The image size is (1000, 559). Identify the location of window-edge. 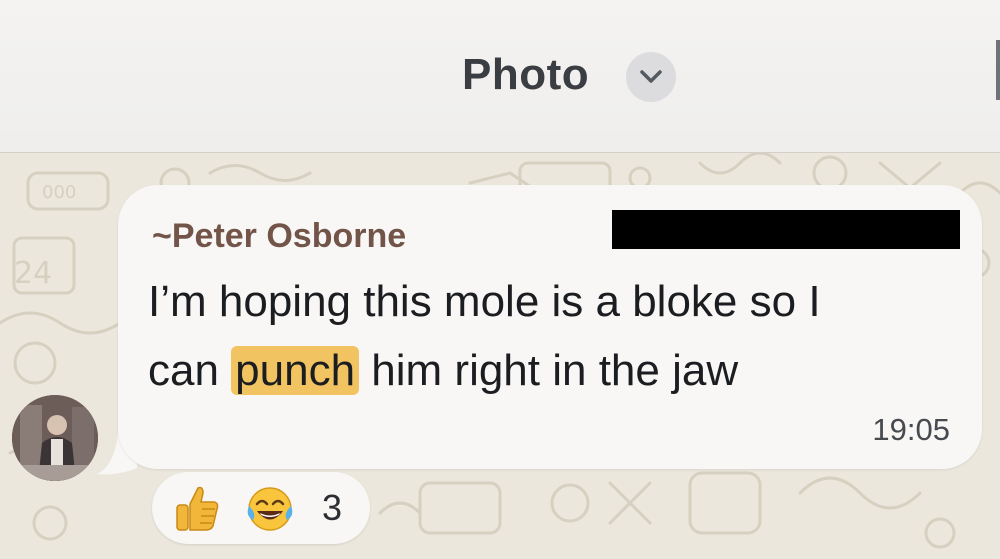
(998, 70).